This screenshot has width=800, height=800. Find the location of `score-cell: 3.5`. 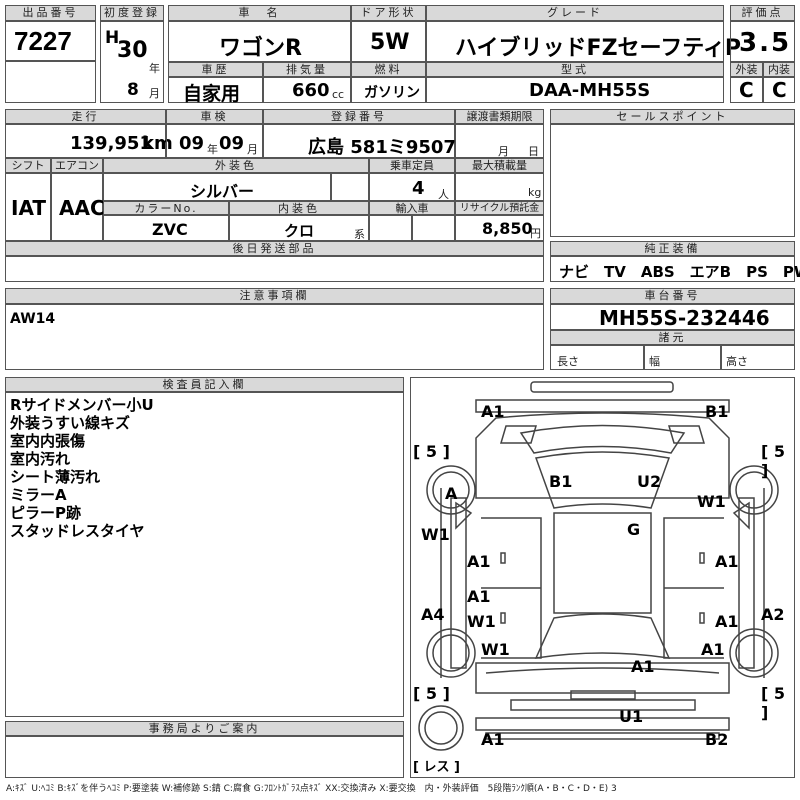

score-cell: 3.5 is located at coordinates (762, 41).